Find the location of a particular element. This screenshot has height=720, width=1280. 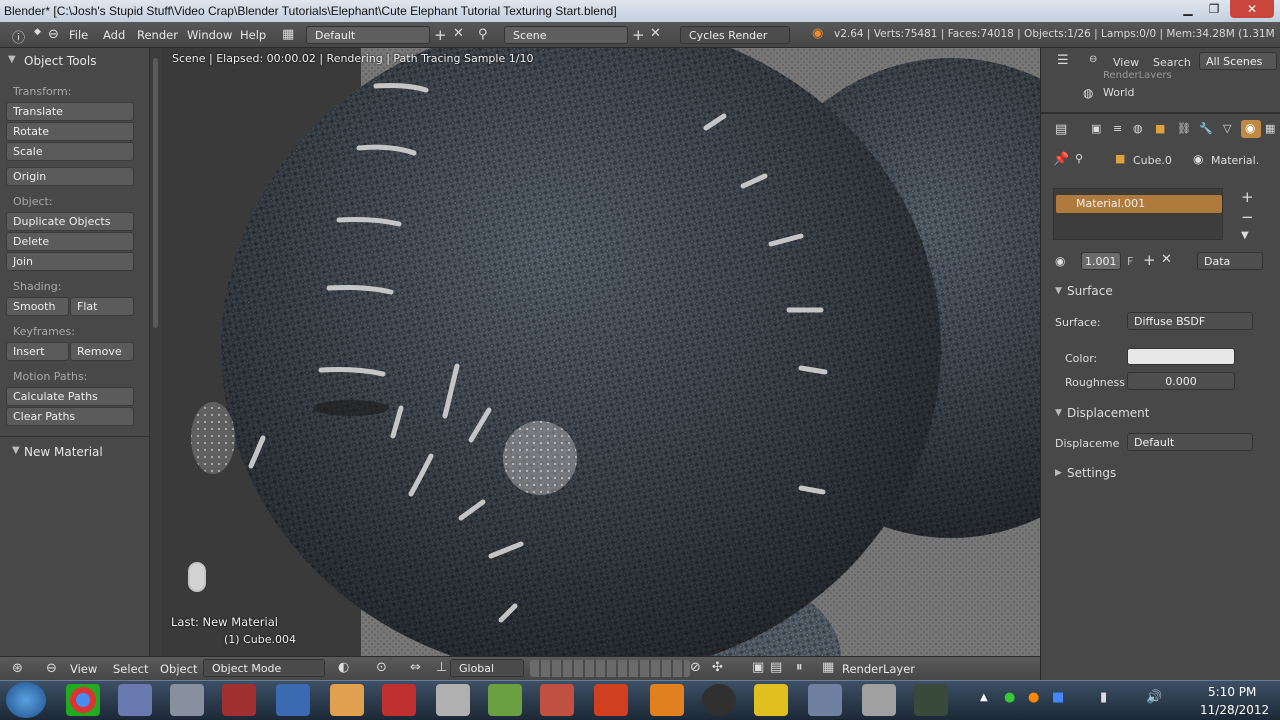

world-tab-icon: ◍ is located at coordinates (1138, 128).